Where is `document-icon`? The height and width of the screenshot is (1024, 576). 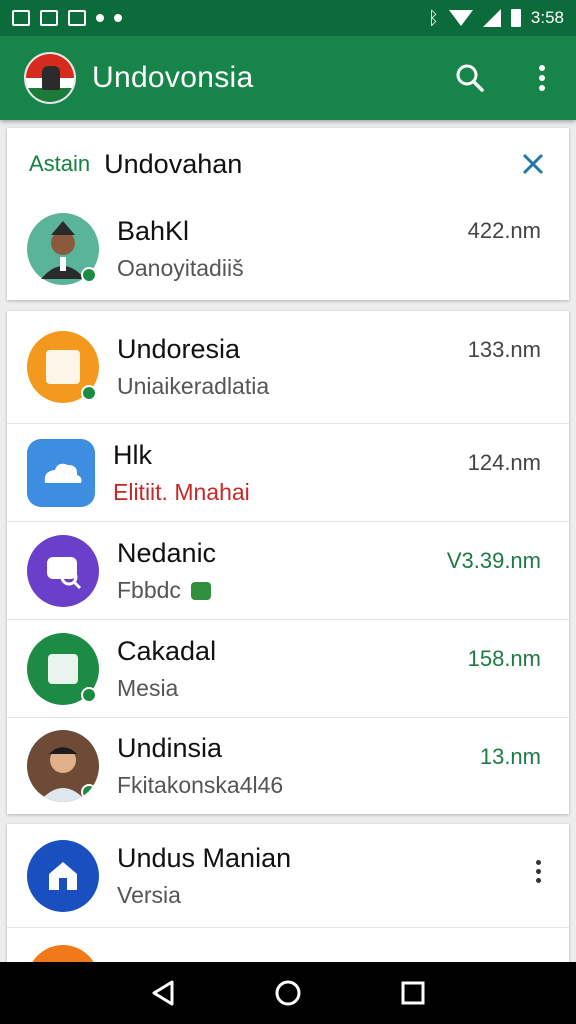
document-icon is located at coordinates (63, 367).